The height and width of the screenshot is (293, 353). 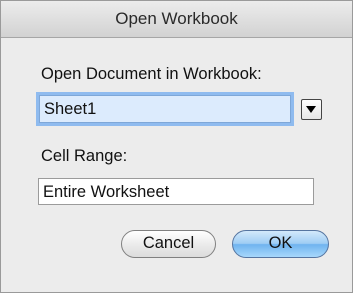 I want to click on dialog-title: Open Workbook, so click(x=176, y=19).